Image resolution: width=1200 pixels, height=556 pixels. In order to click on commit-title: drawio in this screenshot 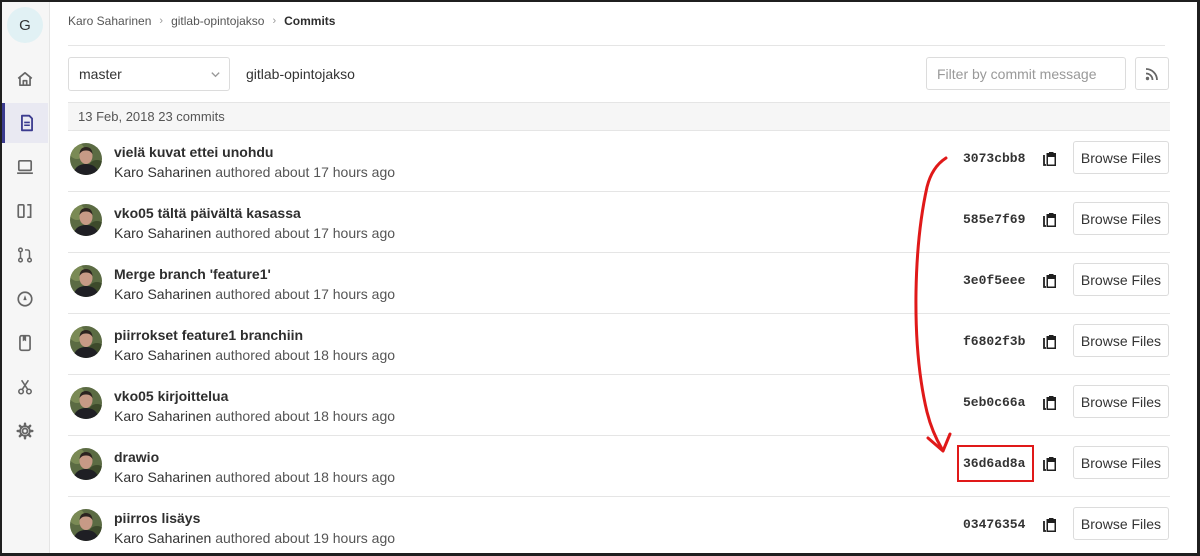, I will do `click(136, 457)`.